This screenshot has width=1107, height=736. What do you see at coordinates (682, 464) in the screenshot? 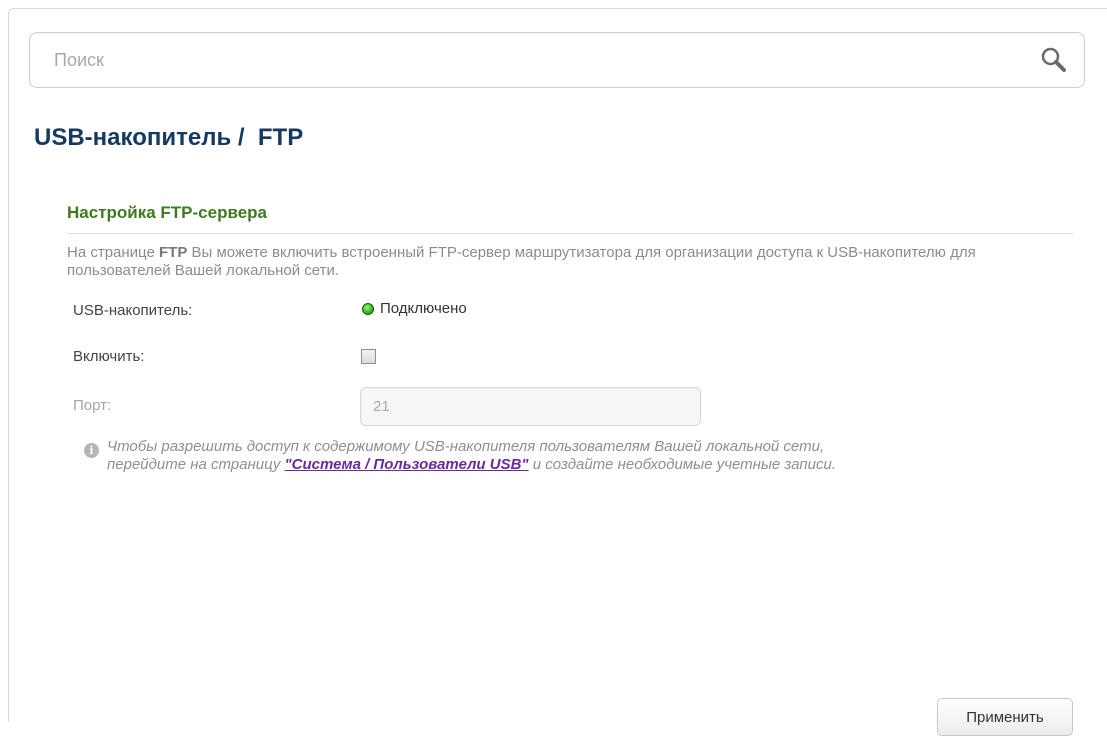
I see `note-text-after: и создайте необходимые учетные записи.` at bounding box center [682, 464].